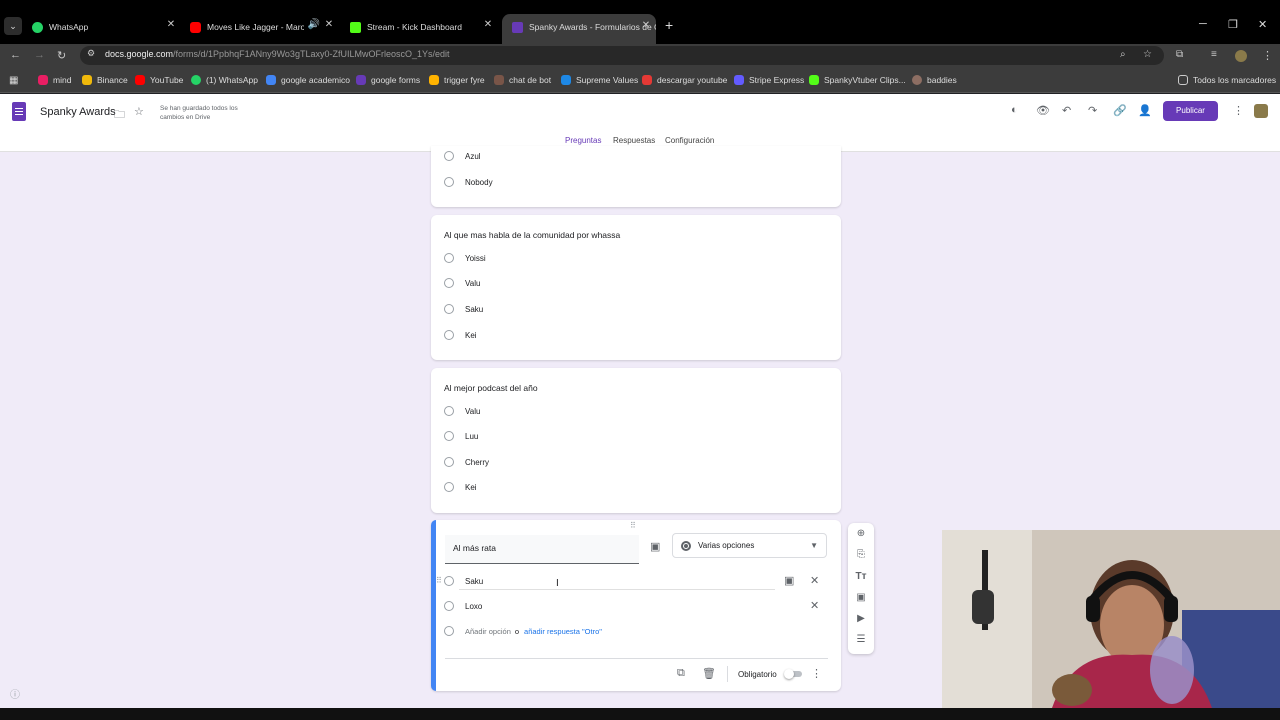 The width and height of the screenshot is (1280, 720). What do you see at coordinates (793, 674) in the screenshot?
I see `required-toggle` at bounding box center [793, 674].